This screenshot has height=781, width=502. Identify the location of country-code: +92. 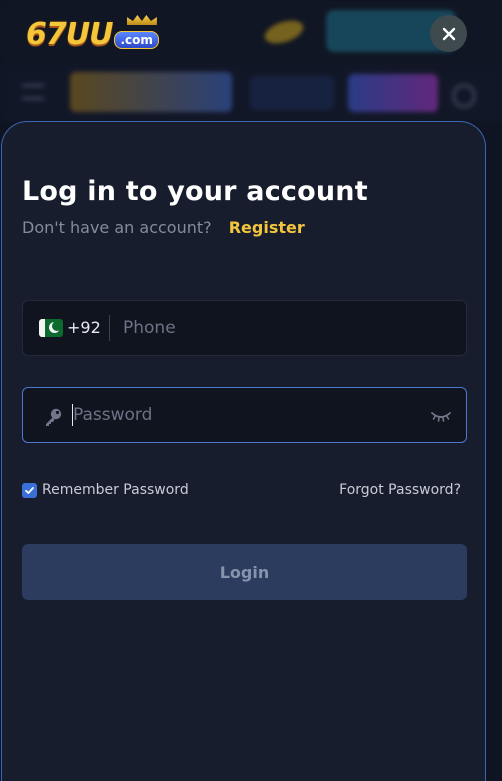
(84, 327).